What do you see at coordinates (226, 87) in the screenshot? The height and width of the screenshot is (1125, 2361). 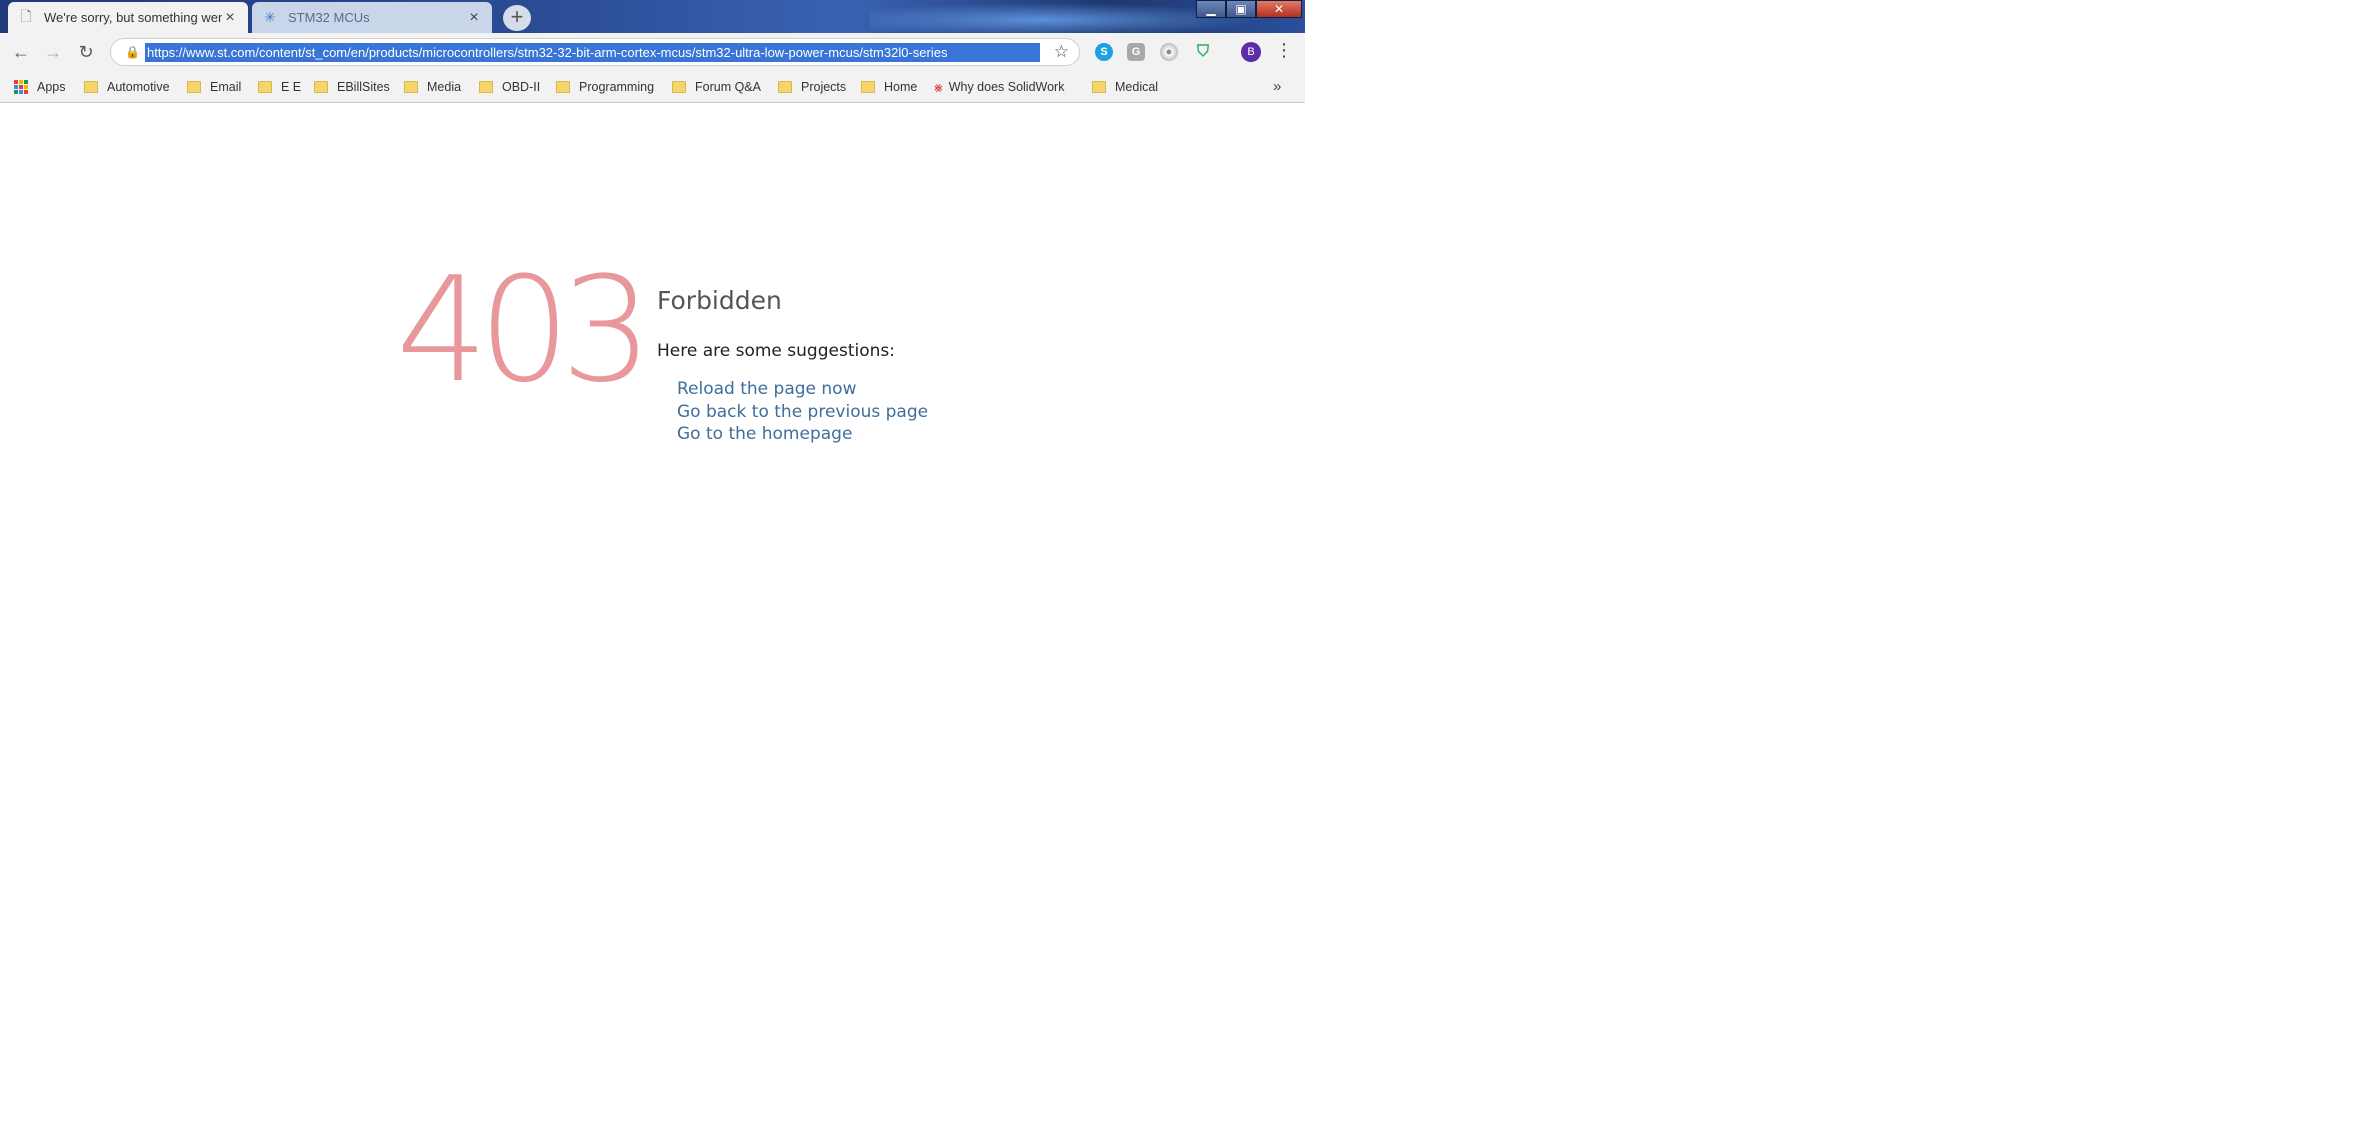 I see `bookmark-label: Email` at bounding box center [226, 87].